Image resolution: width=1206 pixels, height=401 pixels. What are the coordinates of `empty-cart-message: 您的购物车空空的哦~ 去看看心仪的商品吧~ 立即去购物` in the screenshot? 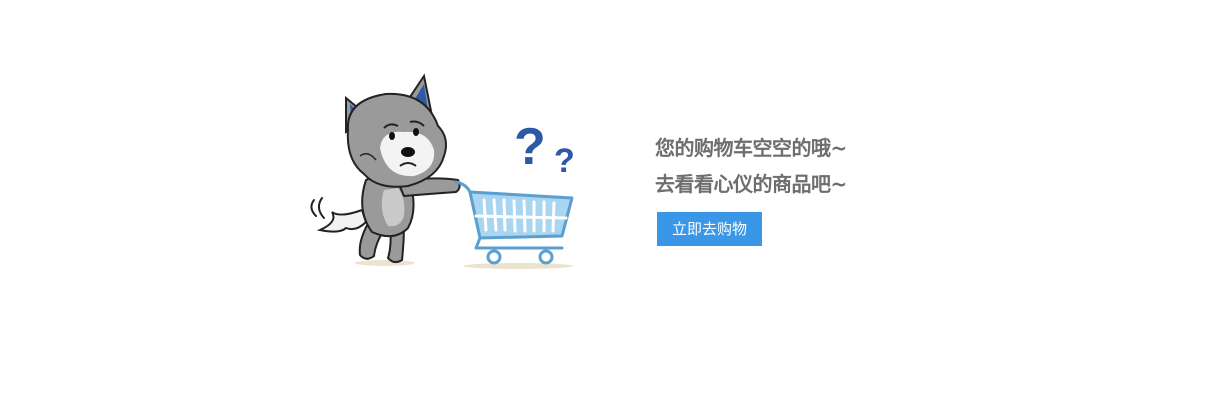 It's located at (820, 188).